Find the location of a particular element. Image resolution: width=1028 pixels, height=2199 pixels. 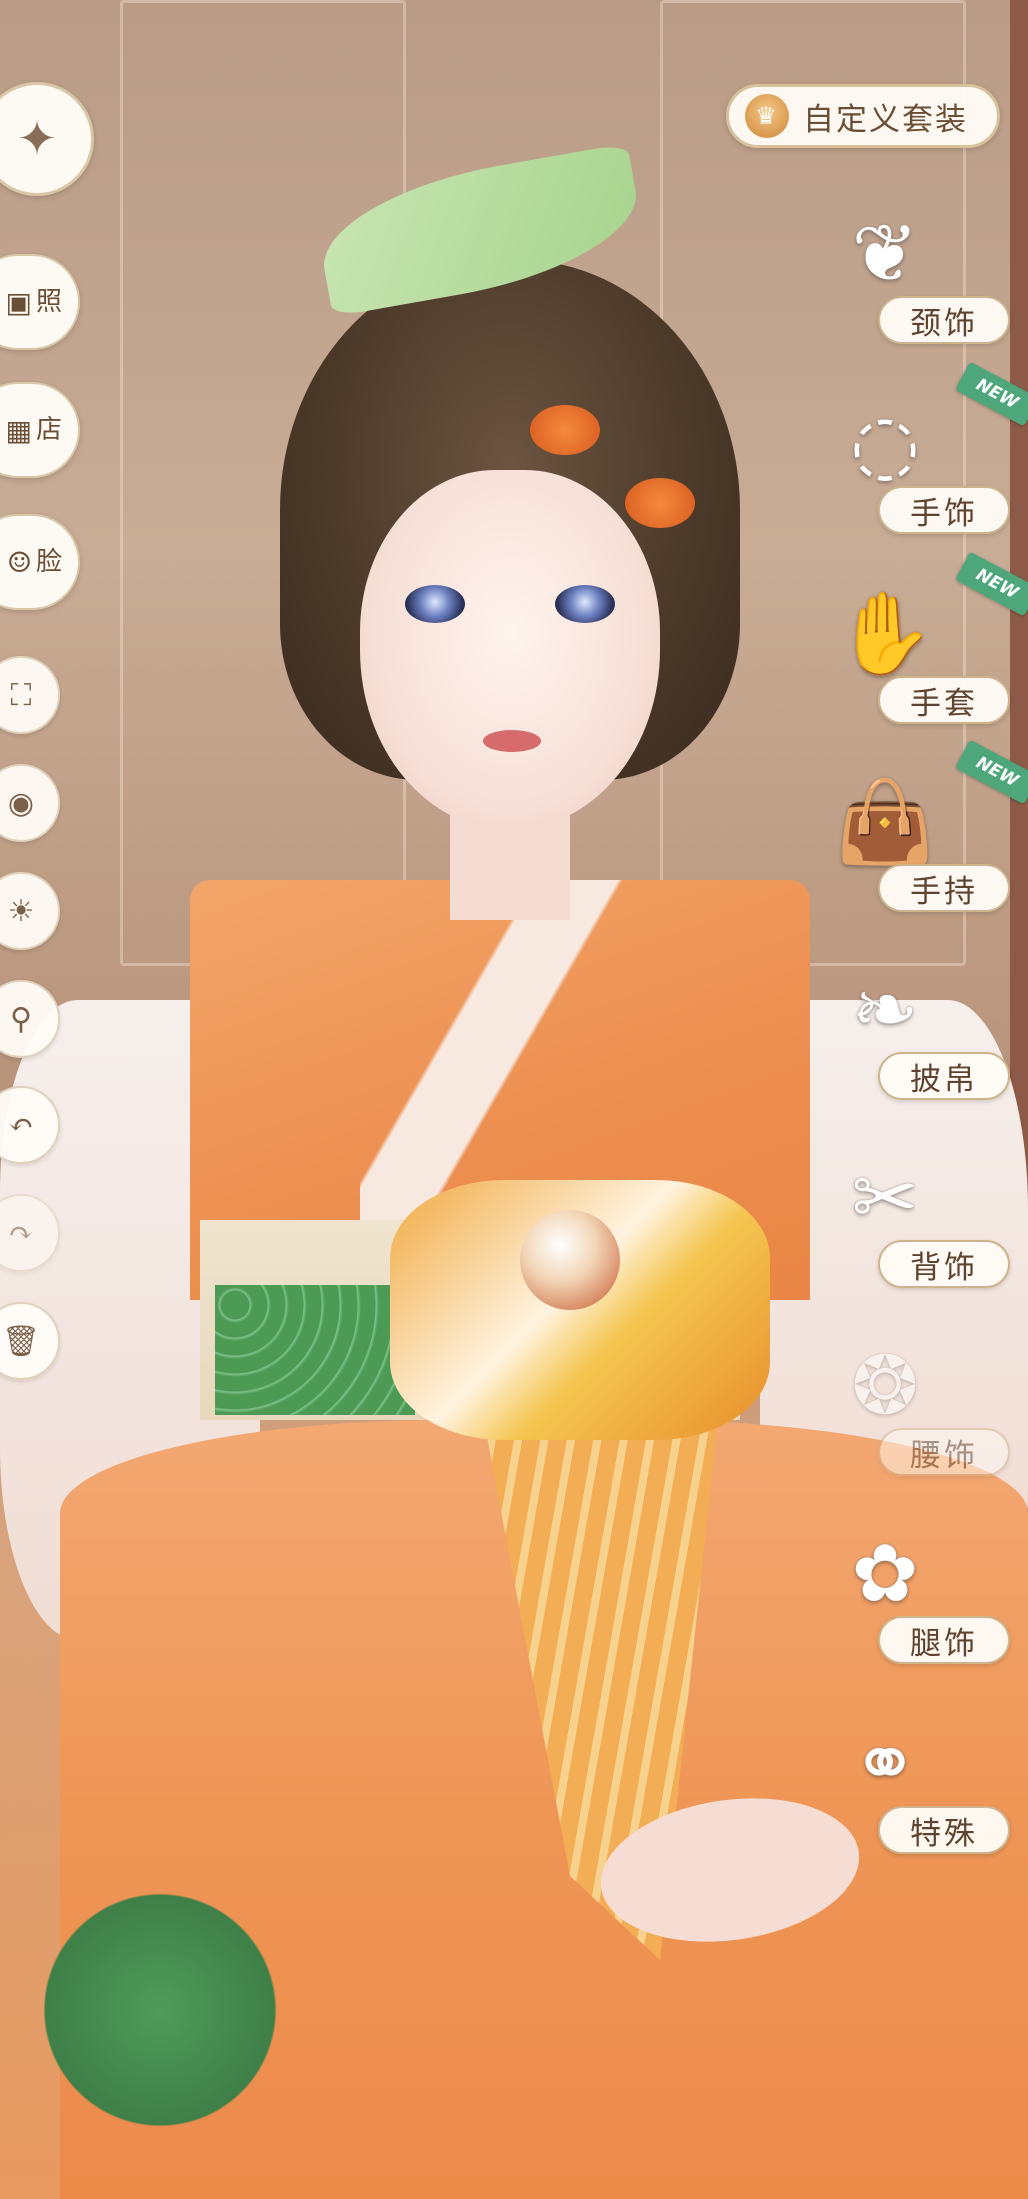

face-label: 脸 is located at coordinates (48, 562).